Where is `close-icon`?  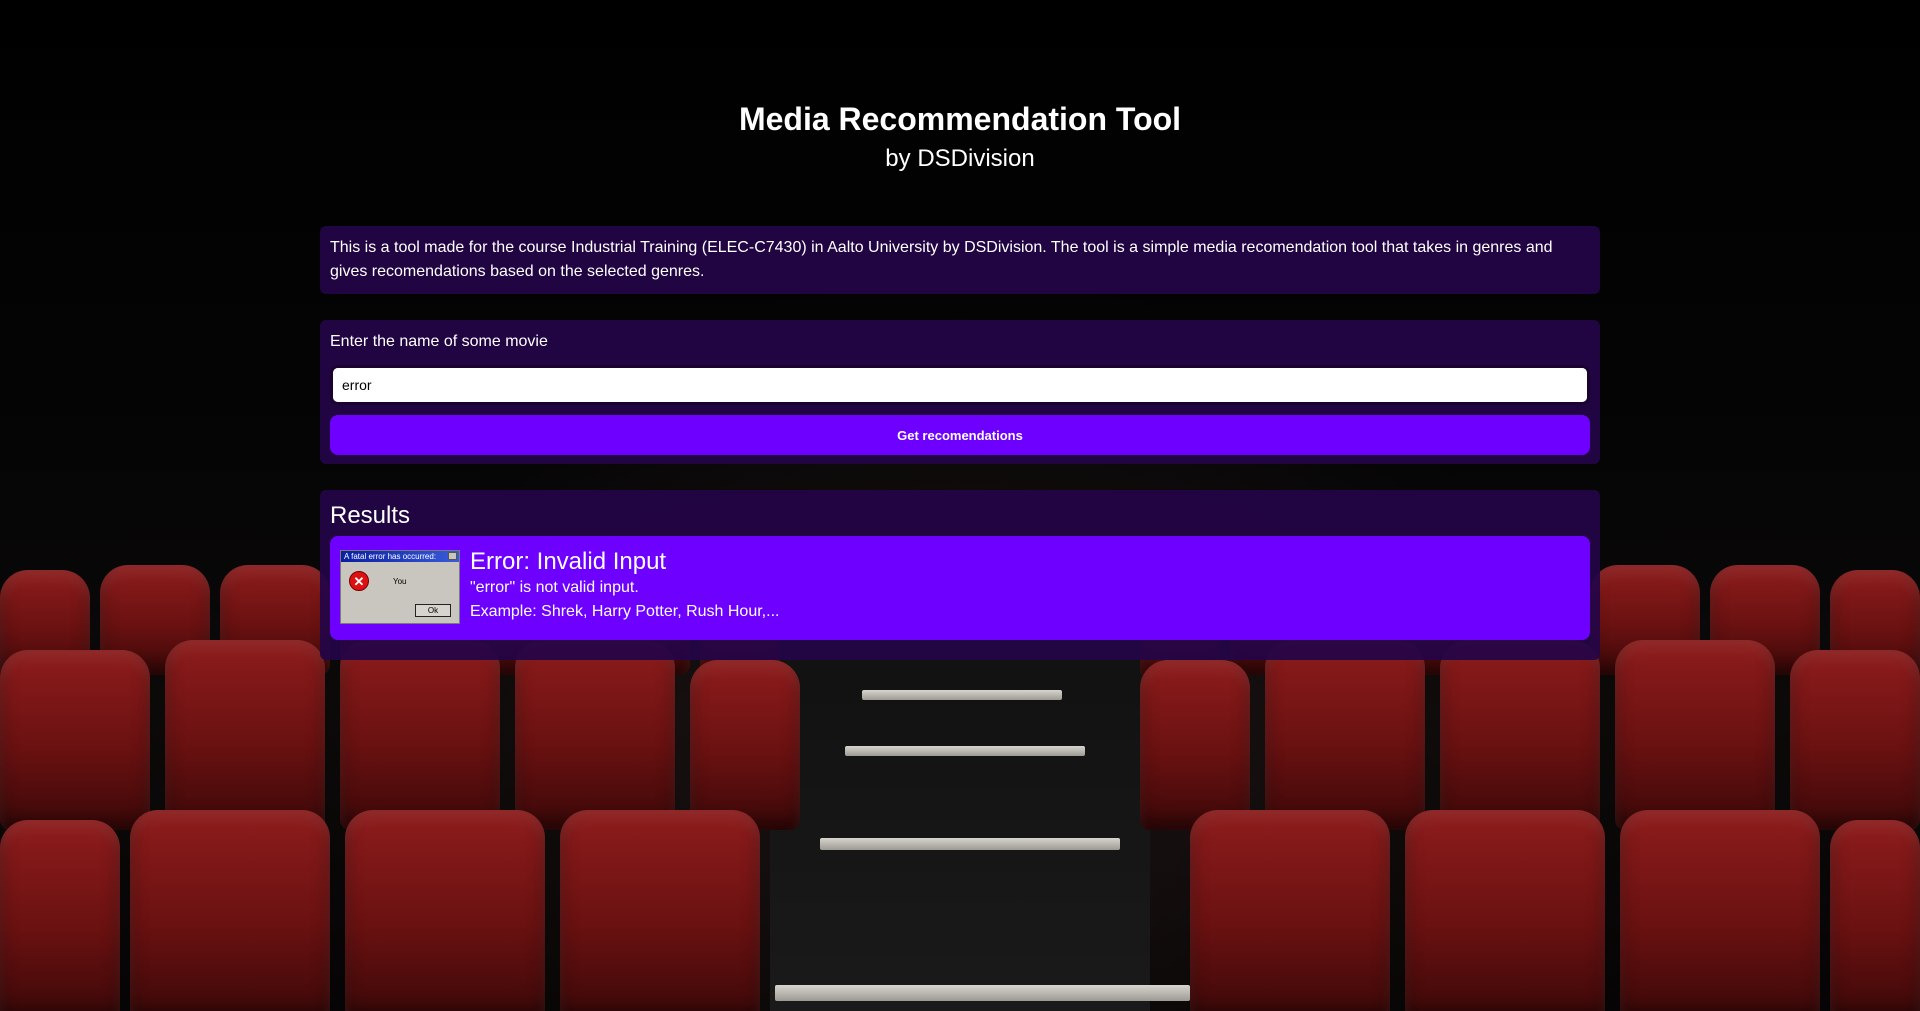 close-icon is located at coordinates (452, 556).